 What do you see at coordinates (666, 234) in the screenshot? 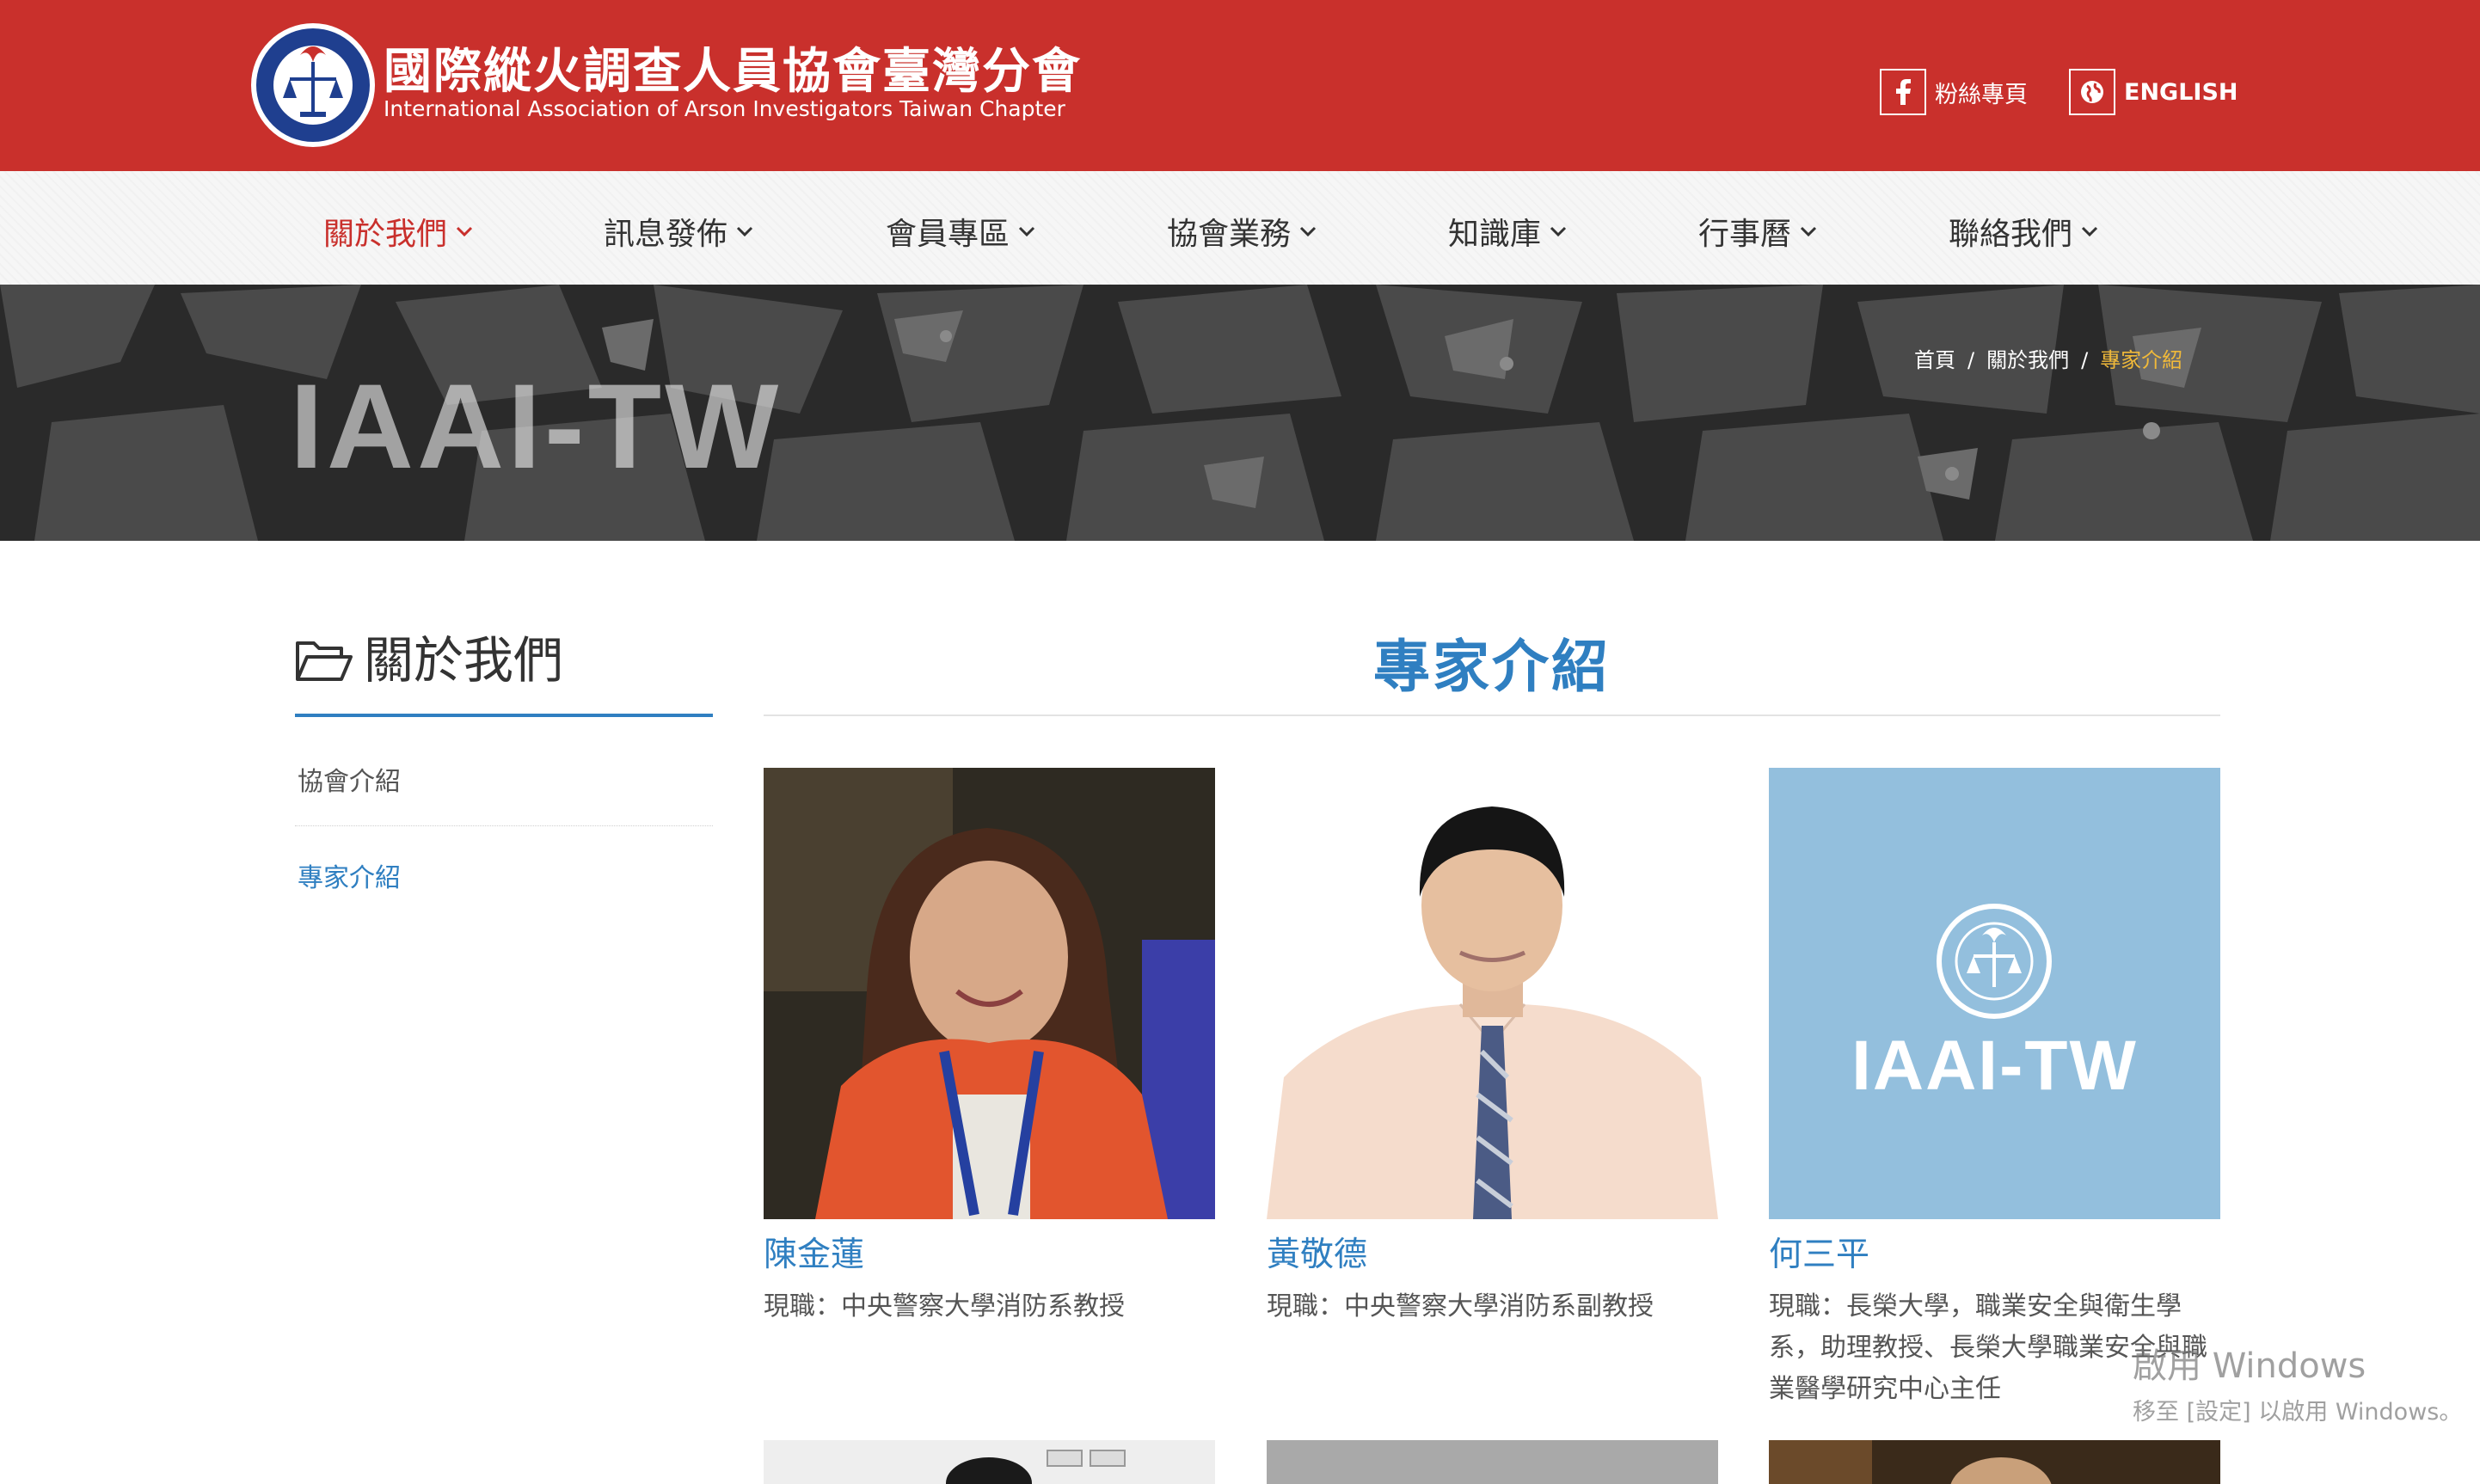
I see `nav-item-label: 訊息發佈` at bounding box center [666, 234].